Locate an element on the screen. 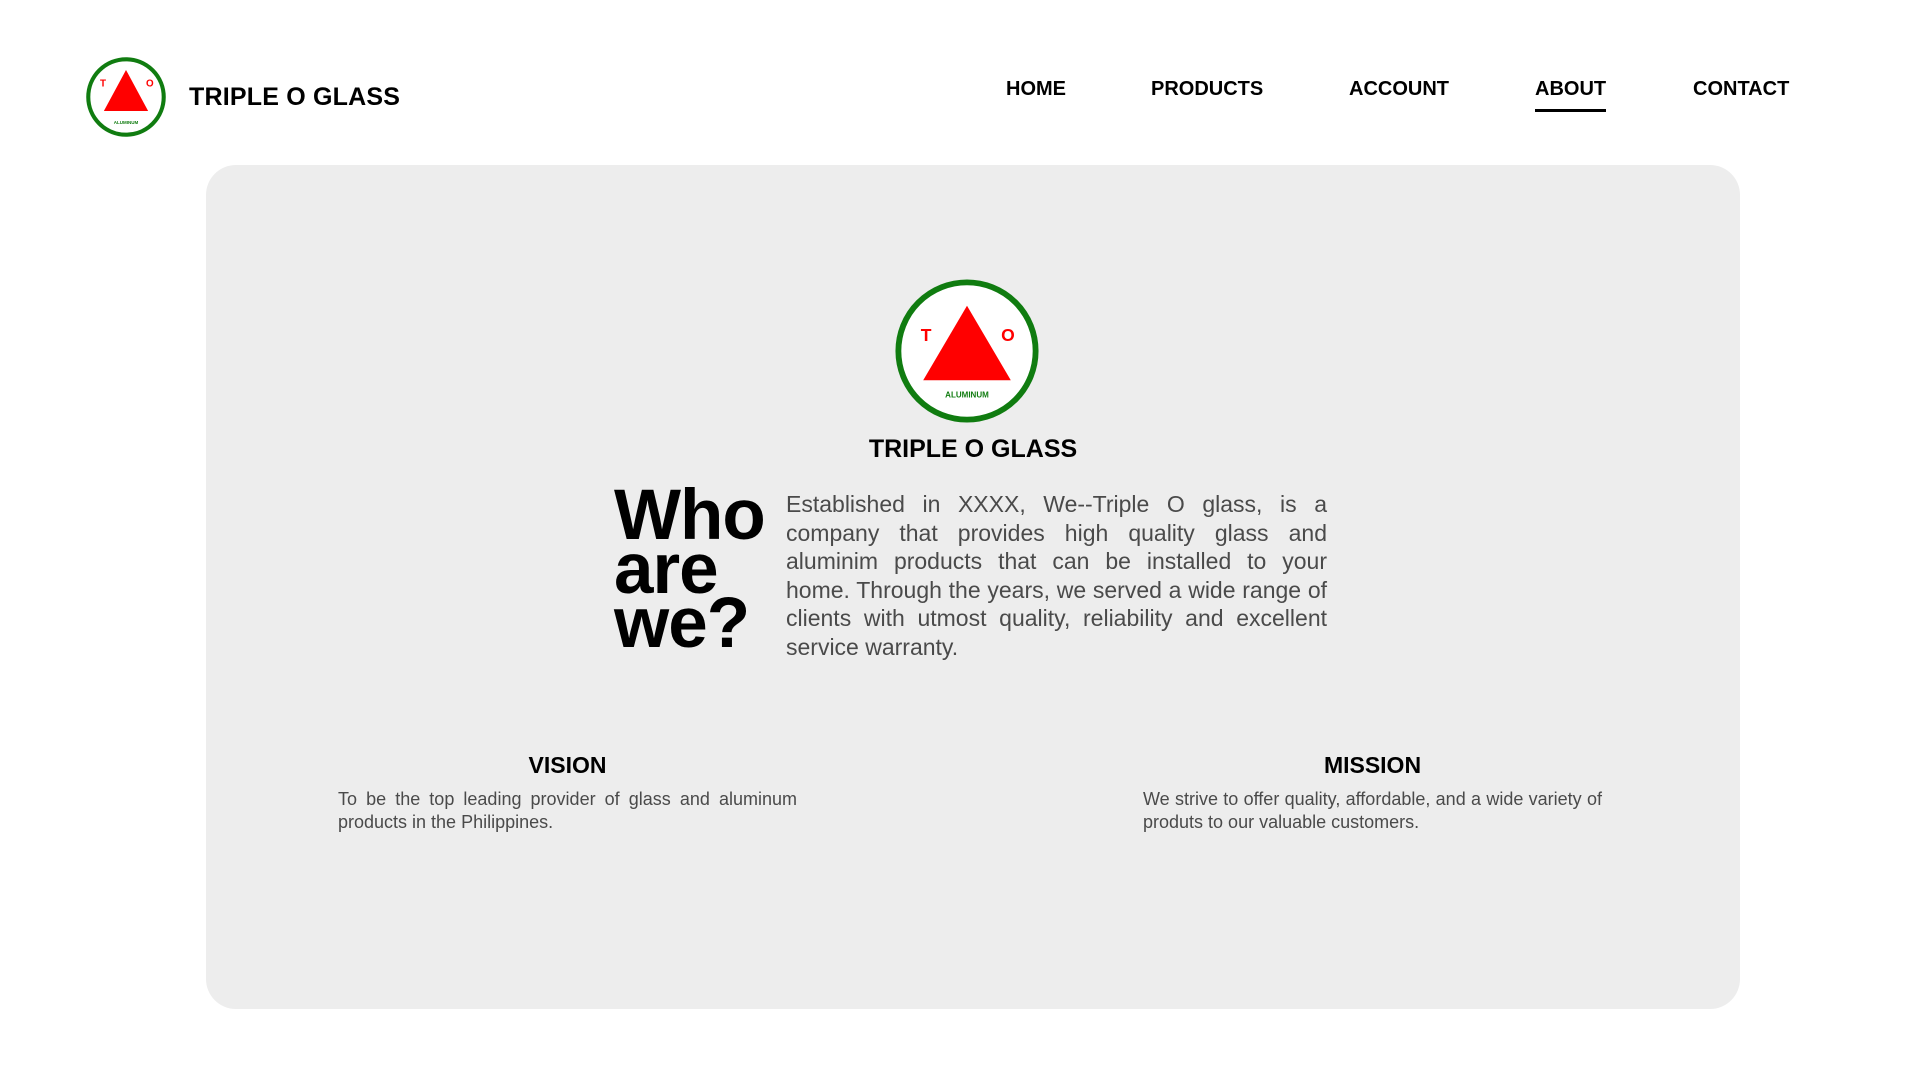 The width and height of the screenshot is (1920, 1080). who-are-we-heading: Who are we? is located at coordinates (694, 571).